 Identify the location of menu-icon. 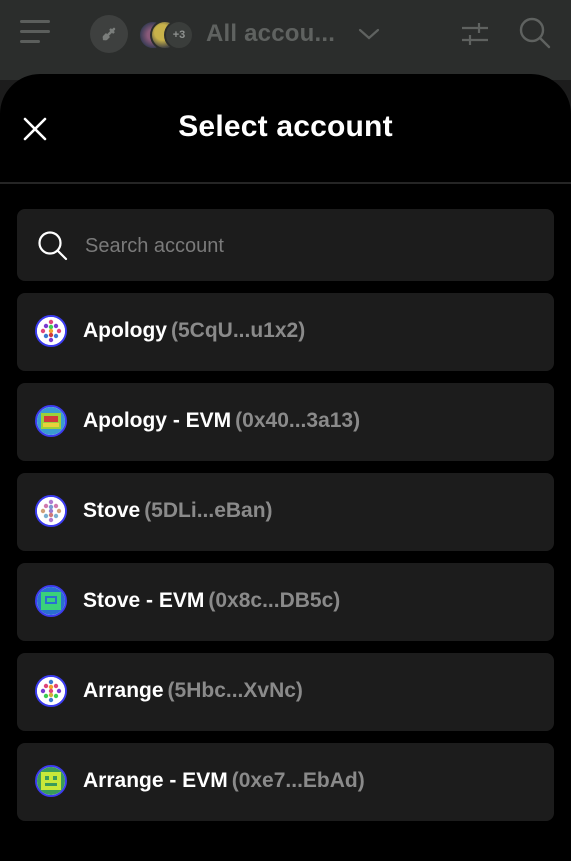
(36, 33).